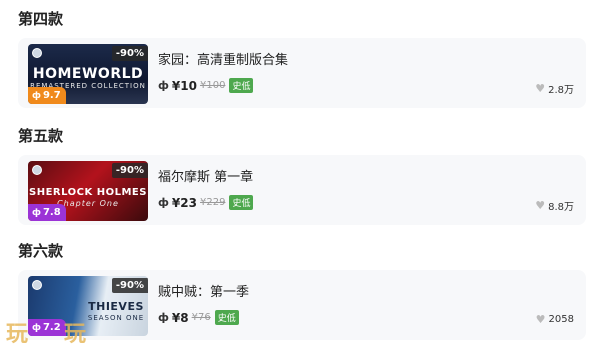 The image size is (600, 352). Describe the element at coordinates (51, 212) in the screenshot. I see `score-value: 7.8` at that location.